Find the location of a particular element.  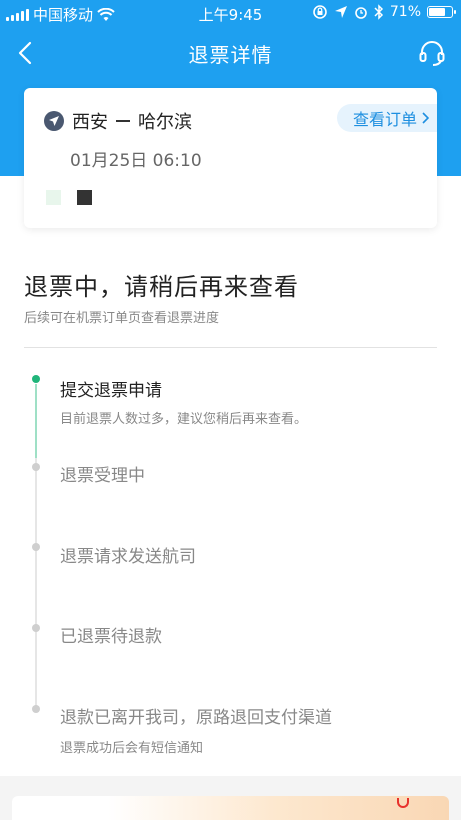

view-order-label: 查看订单 is located at coordinates (384, 119).